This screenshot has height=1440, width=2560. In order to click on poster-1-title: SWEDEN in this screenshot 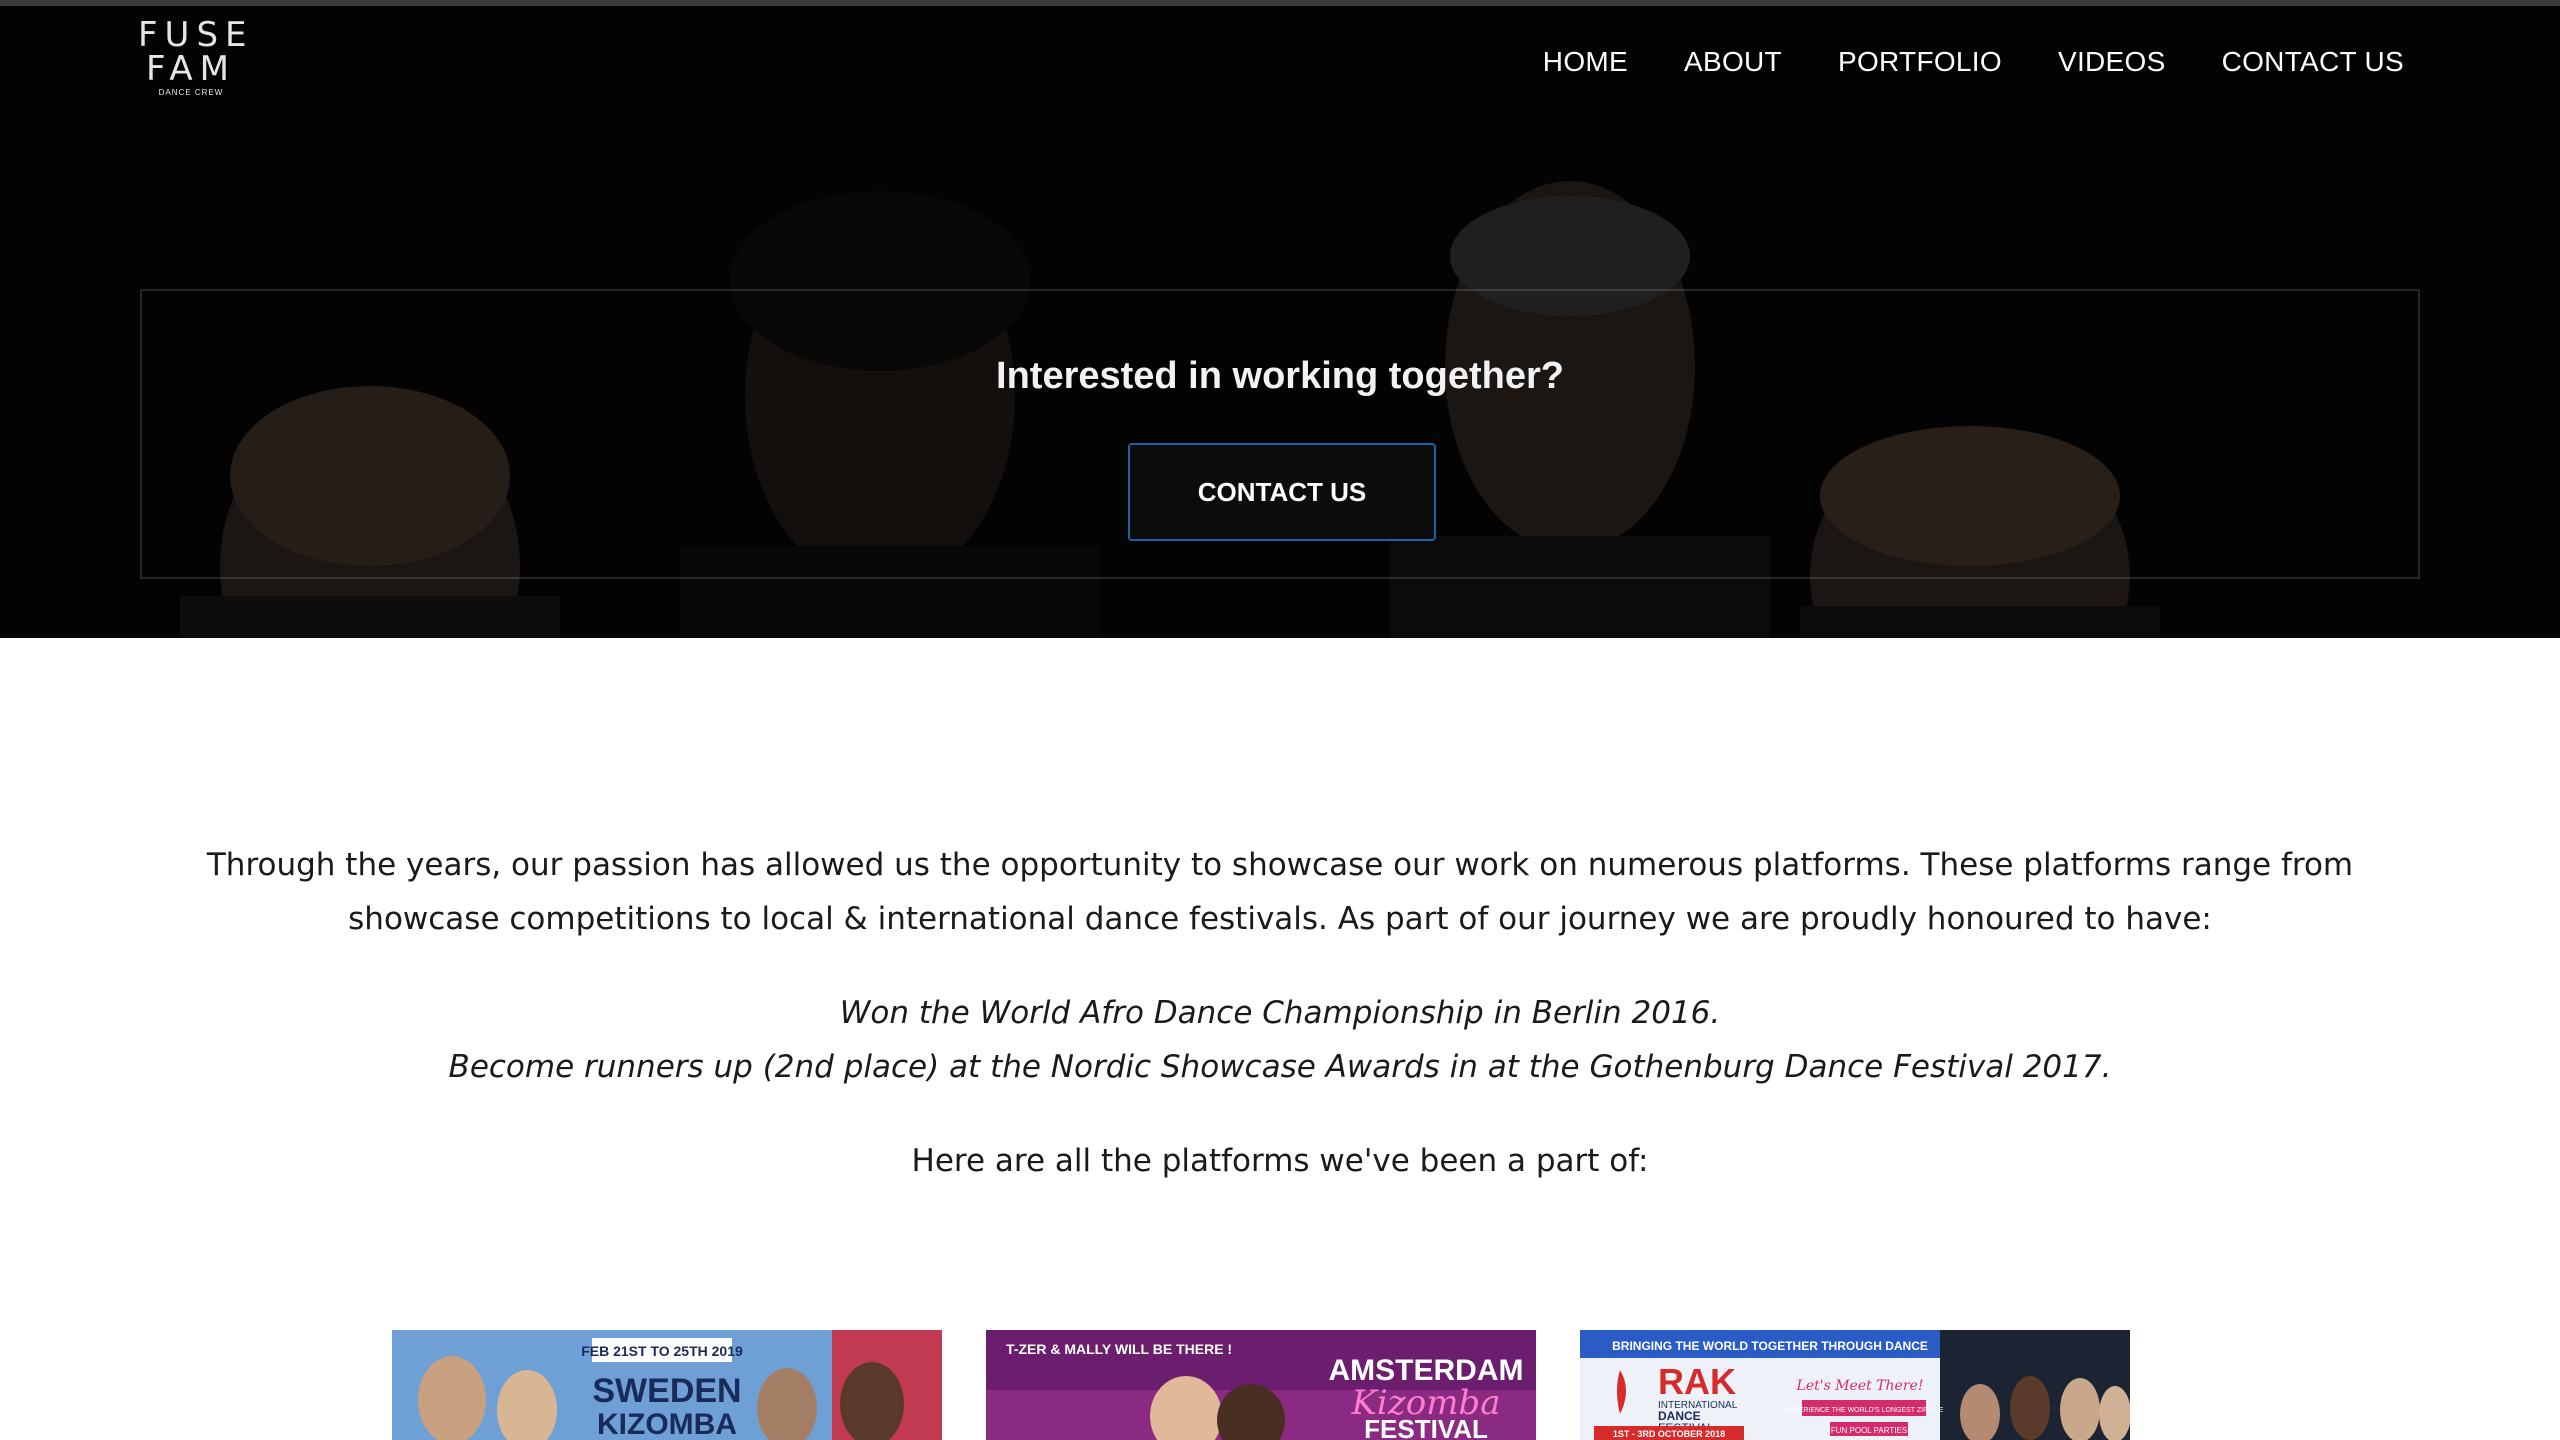, I will do `click(666, 1391)`.